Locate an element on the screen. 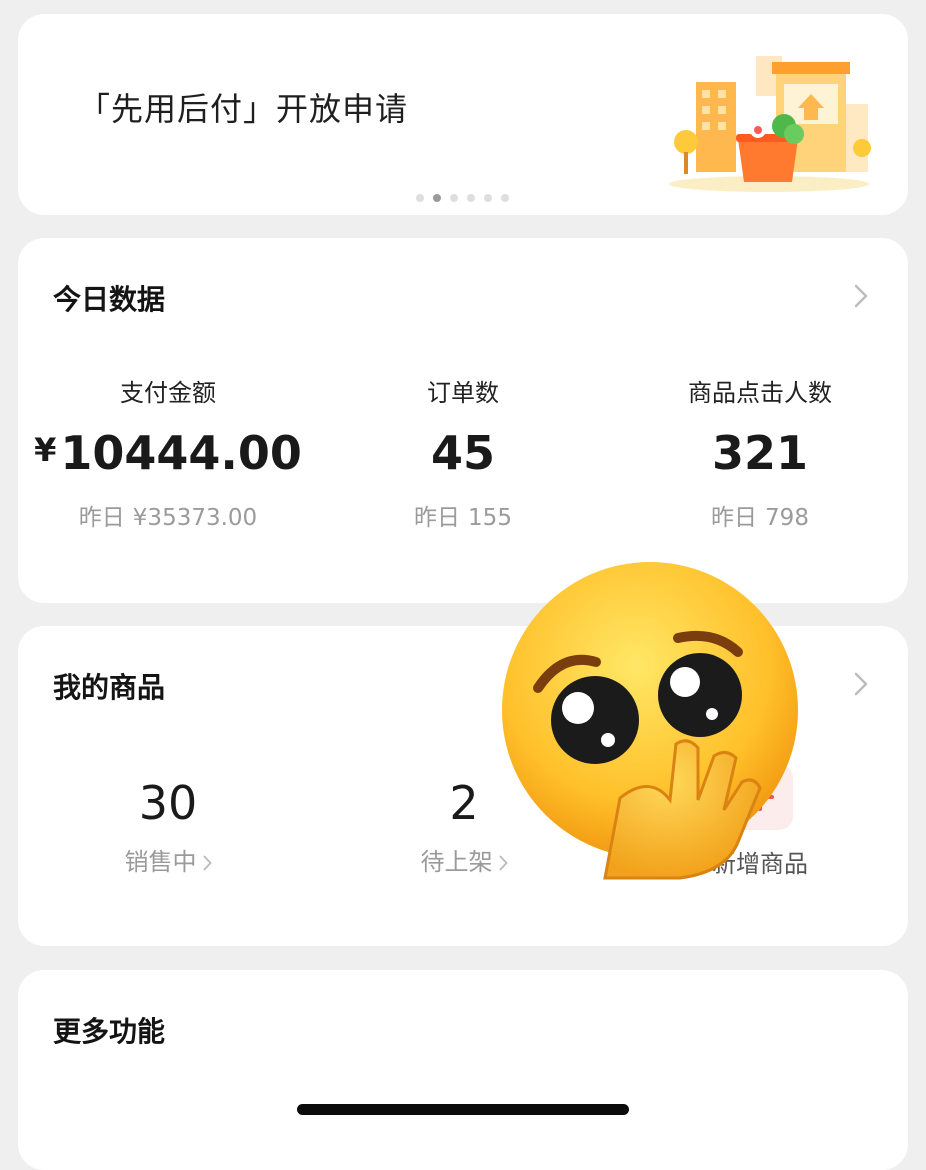  on-sale-count: 30 is located at coordinates (168, 803).